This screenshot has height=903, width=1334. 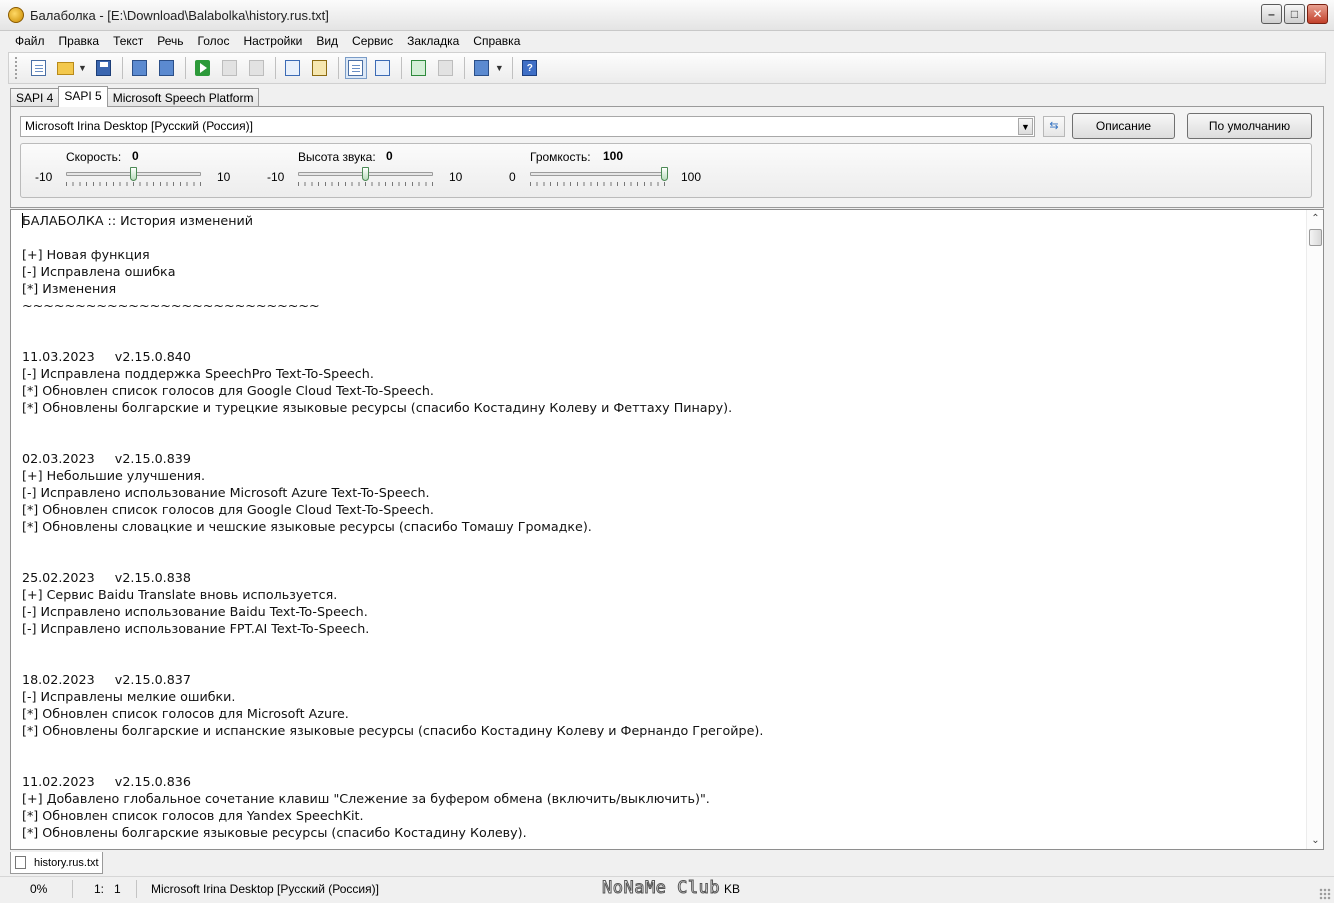 I want to click on spell-check-button, so click(x=419, y=68).